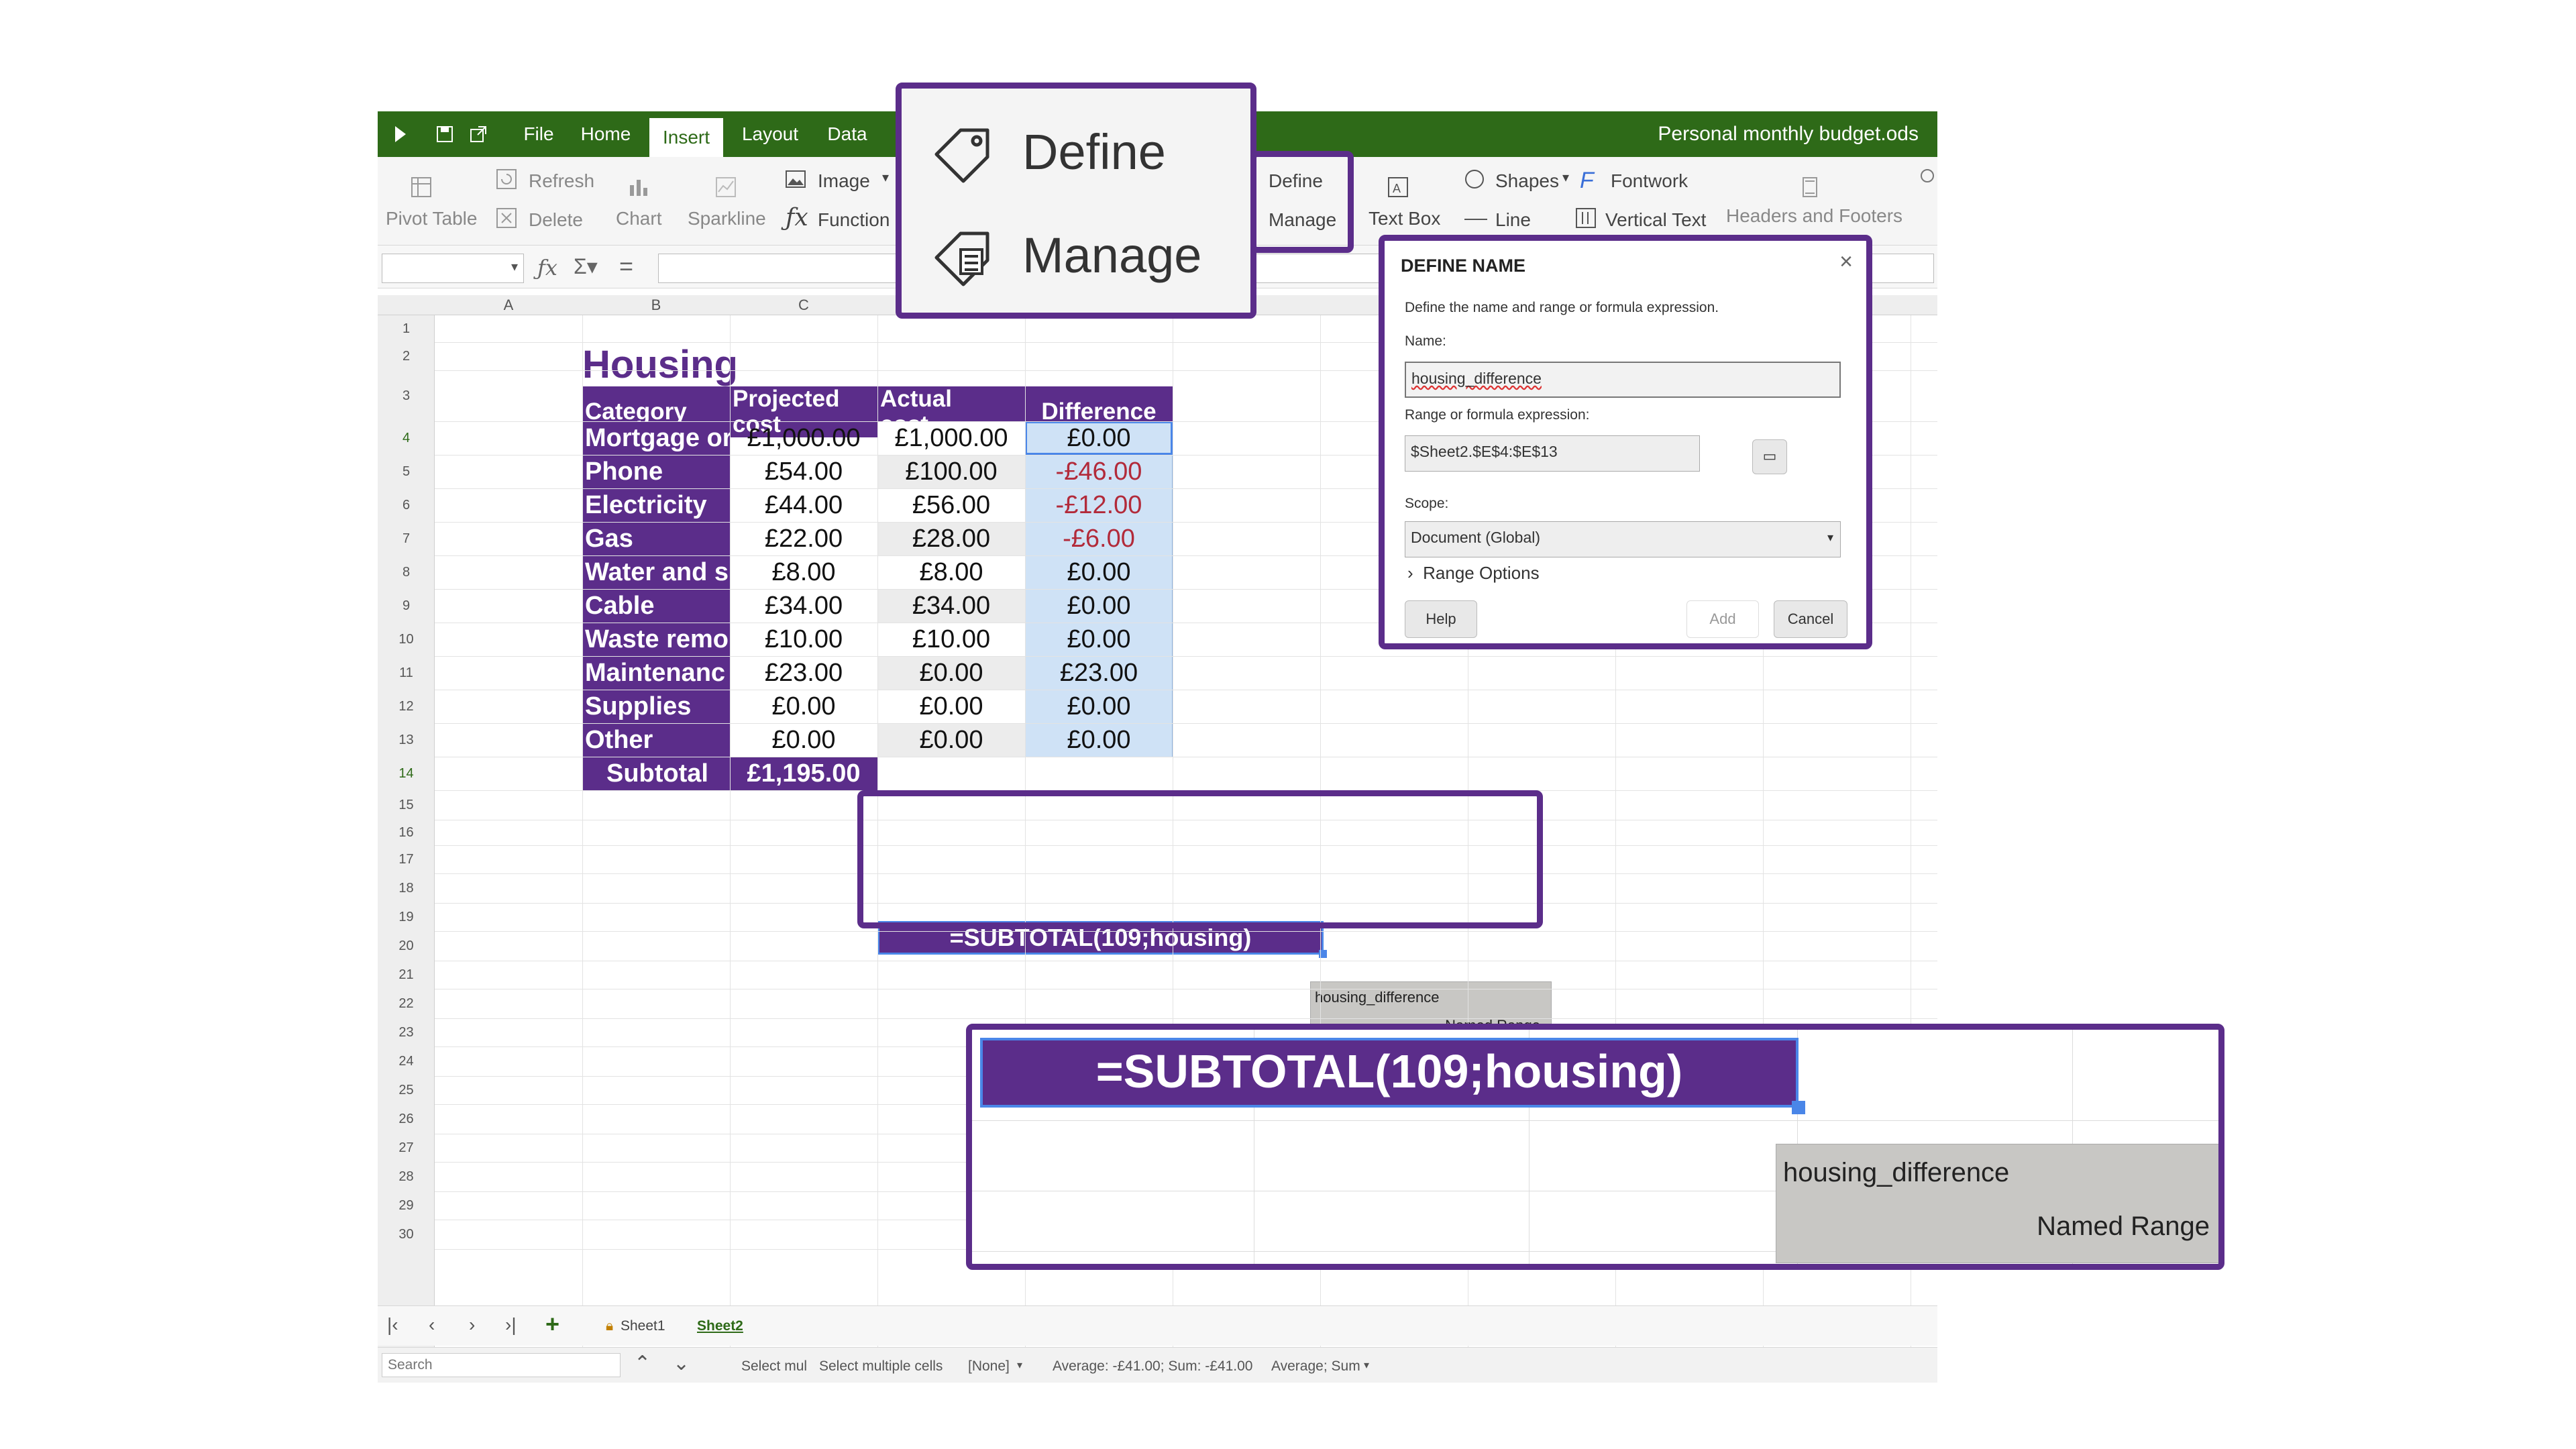 Image resolution: width=2576 pixels, height=1449 pixels. Describe the element at coordinates (638, 218) in the screenshot. I see `chart-button: Chart` at that location.